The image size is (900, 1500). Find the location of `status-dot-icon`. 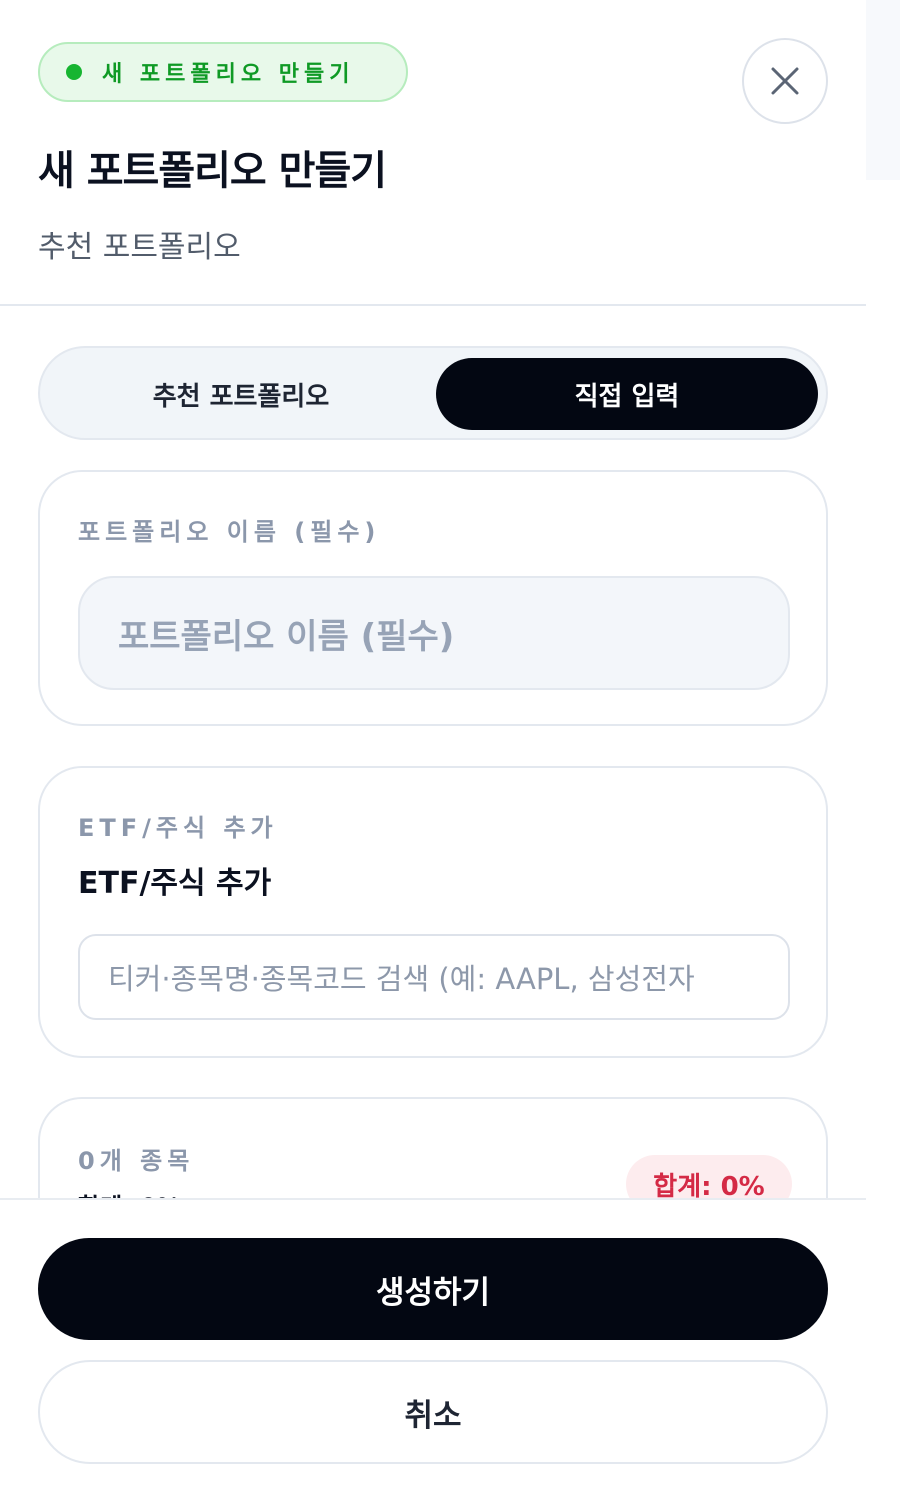

status-dot-icon is located at coordinates (74, 72).